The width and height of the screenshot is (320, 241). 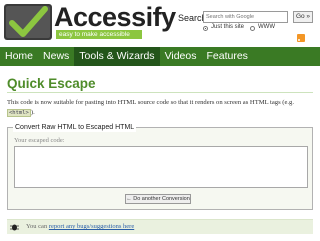 What do you see at coordinates (158, 199) in the screenshot?
I see `do-another-conversion-button: ← Do another Conversion` at bounding box center [158, 199].